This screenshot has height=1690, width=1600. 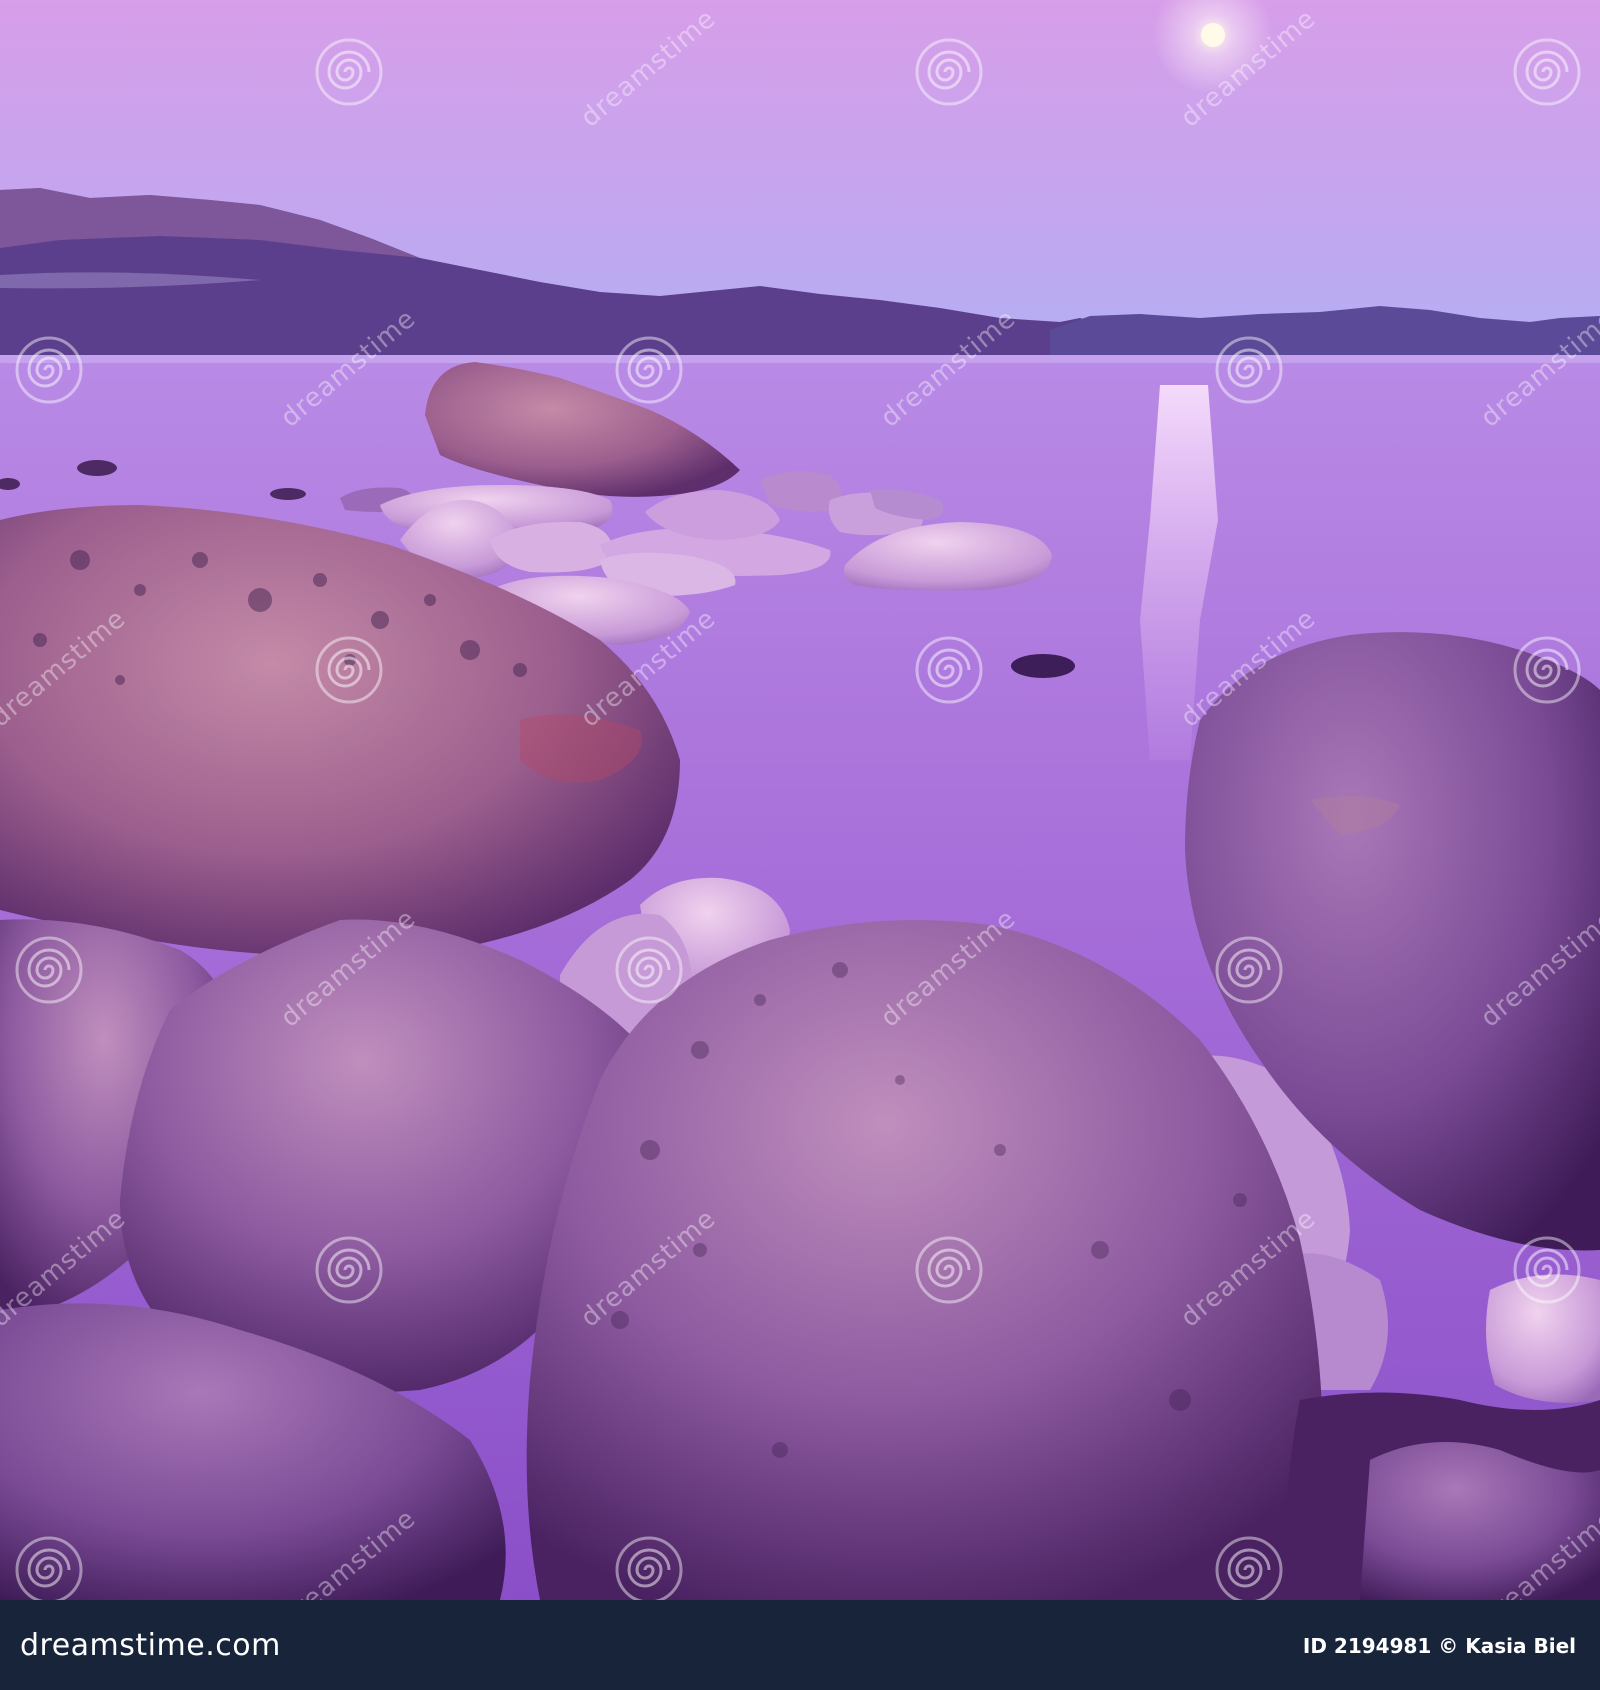 What do you see at coordinates (150, 1645) in the screenshot?
I see `brand-logo-text: dreamstime.com` at bounding box center [150, 1645].